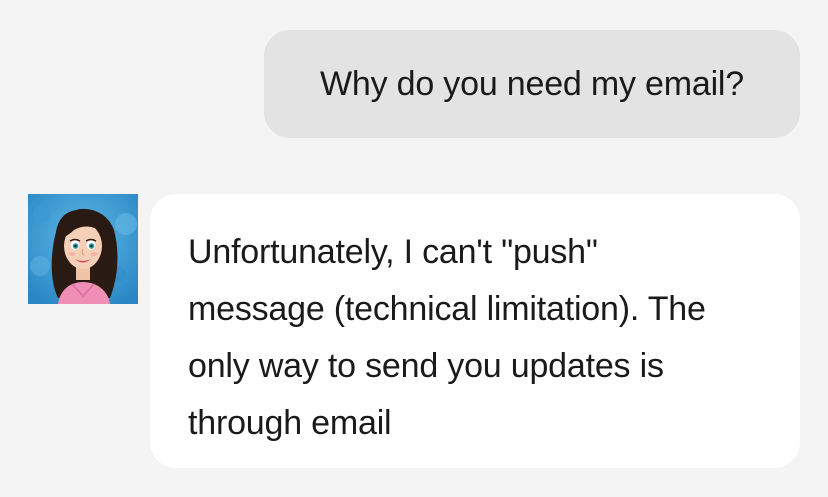 The image size is (828, 497). I want to click on user-message-bubble: Why do you need my email?, so click(532, 84).